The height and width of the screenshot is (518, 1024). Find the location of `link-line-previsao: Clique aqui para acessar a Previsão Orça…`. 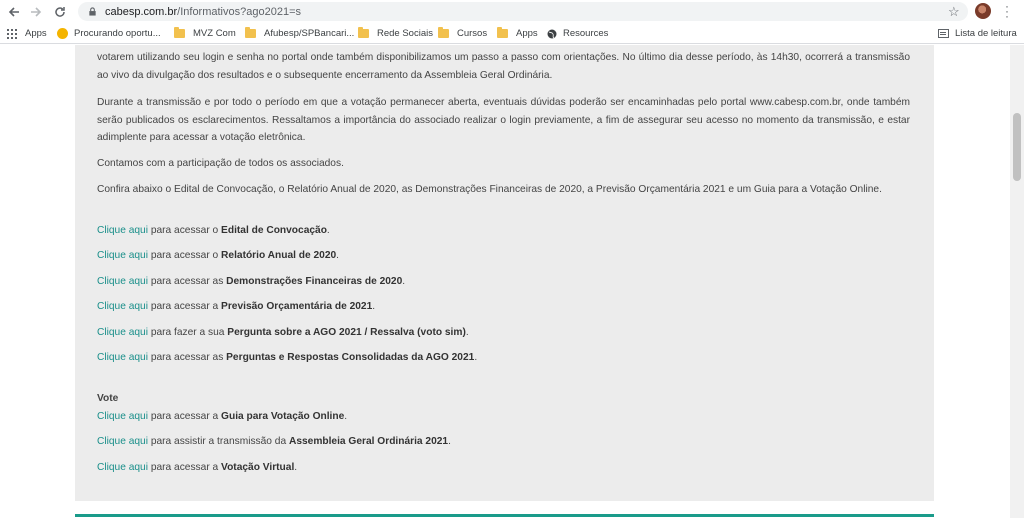

link-line-previsao: Clique aqui para acessar a Previsão Orça… is located at coordinates (236, 306).